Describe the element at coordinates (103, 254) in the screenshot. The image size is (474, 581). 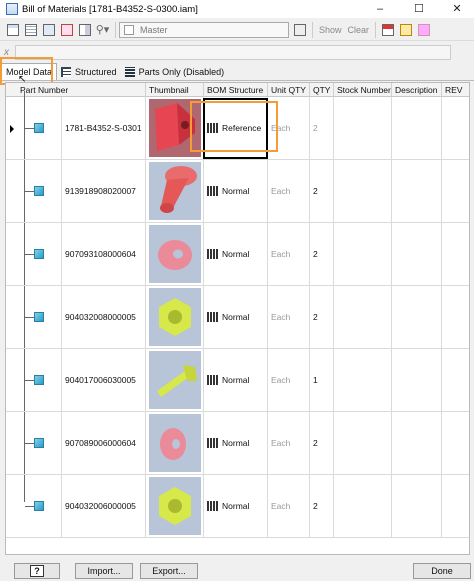
I see `part-number-cell: 907093108000604` at that location.